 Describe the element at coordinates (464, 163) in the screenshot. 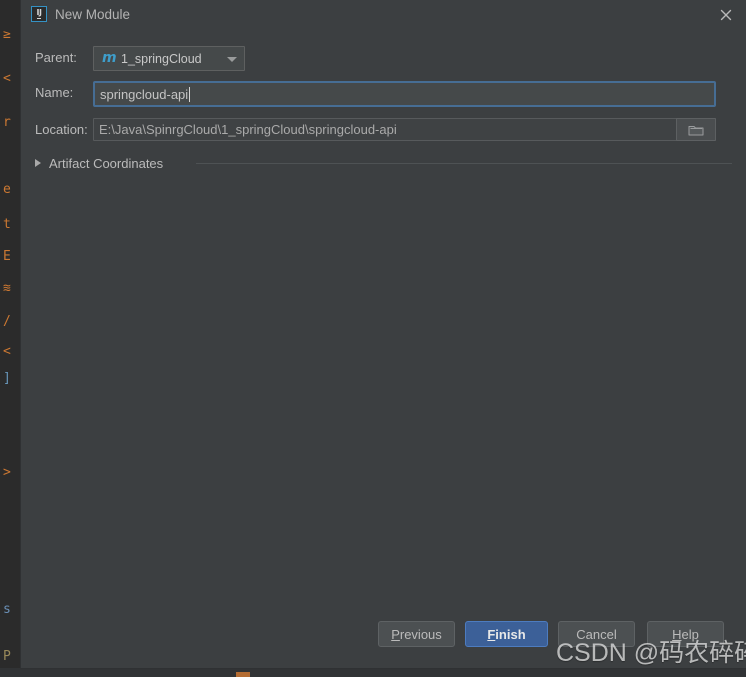

I see `section-divider` at that location.